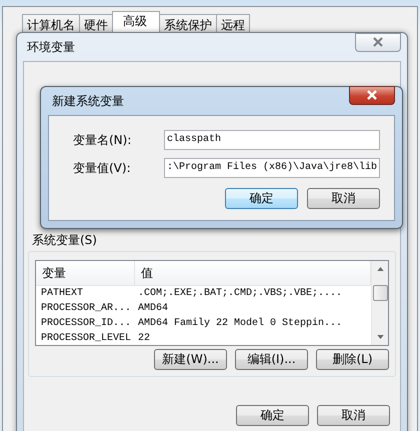  What do you see at coordinates (144, 338) in the screenshot?
I see `table-cell-text: 22` at bounding box center [144, 338].